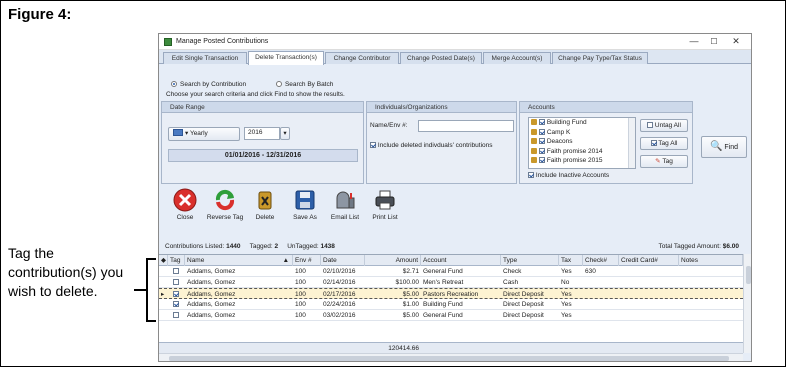  Describe the element at coordinates (748, 275) in the screenshot. I see `vertical-scroll-thumb` at that location.